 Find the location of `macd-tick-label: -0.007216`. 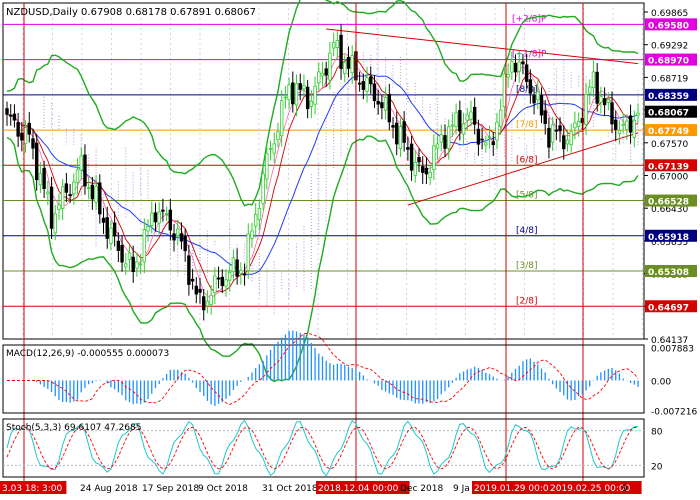

macd-tick-label: -0.007216 is located at coordinates (674, 413).